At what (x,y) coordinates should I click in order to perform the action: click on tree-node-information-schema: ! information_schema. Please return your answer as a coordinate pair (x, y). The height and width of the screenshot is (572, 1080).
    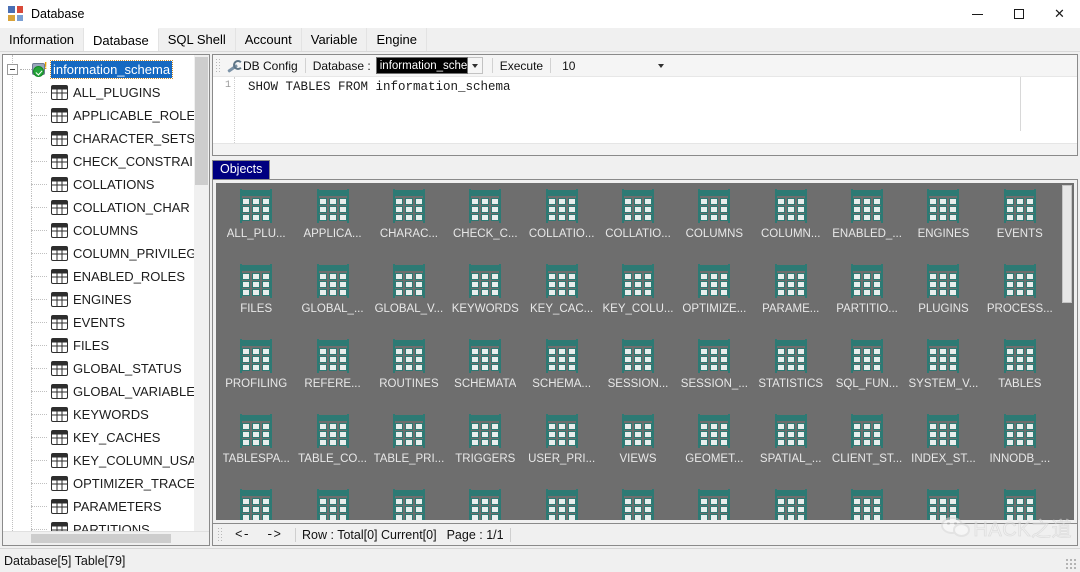
    Looking at the image, I should click on (106, 69).